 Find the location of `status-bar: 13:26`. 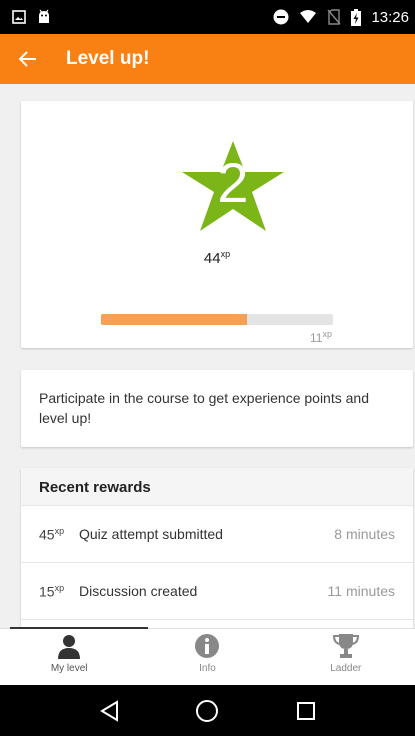

status-bar: 13:26 is located at coordinates (207, 17).